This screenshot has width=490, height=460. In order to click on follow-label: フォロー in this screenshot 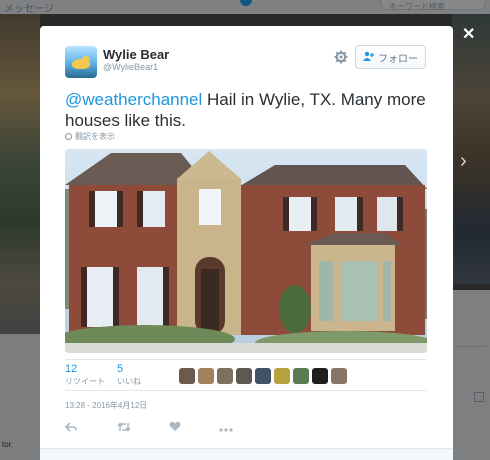, I will do `click(398, 59)`.